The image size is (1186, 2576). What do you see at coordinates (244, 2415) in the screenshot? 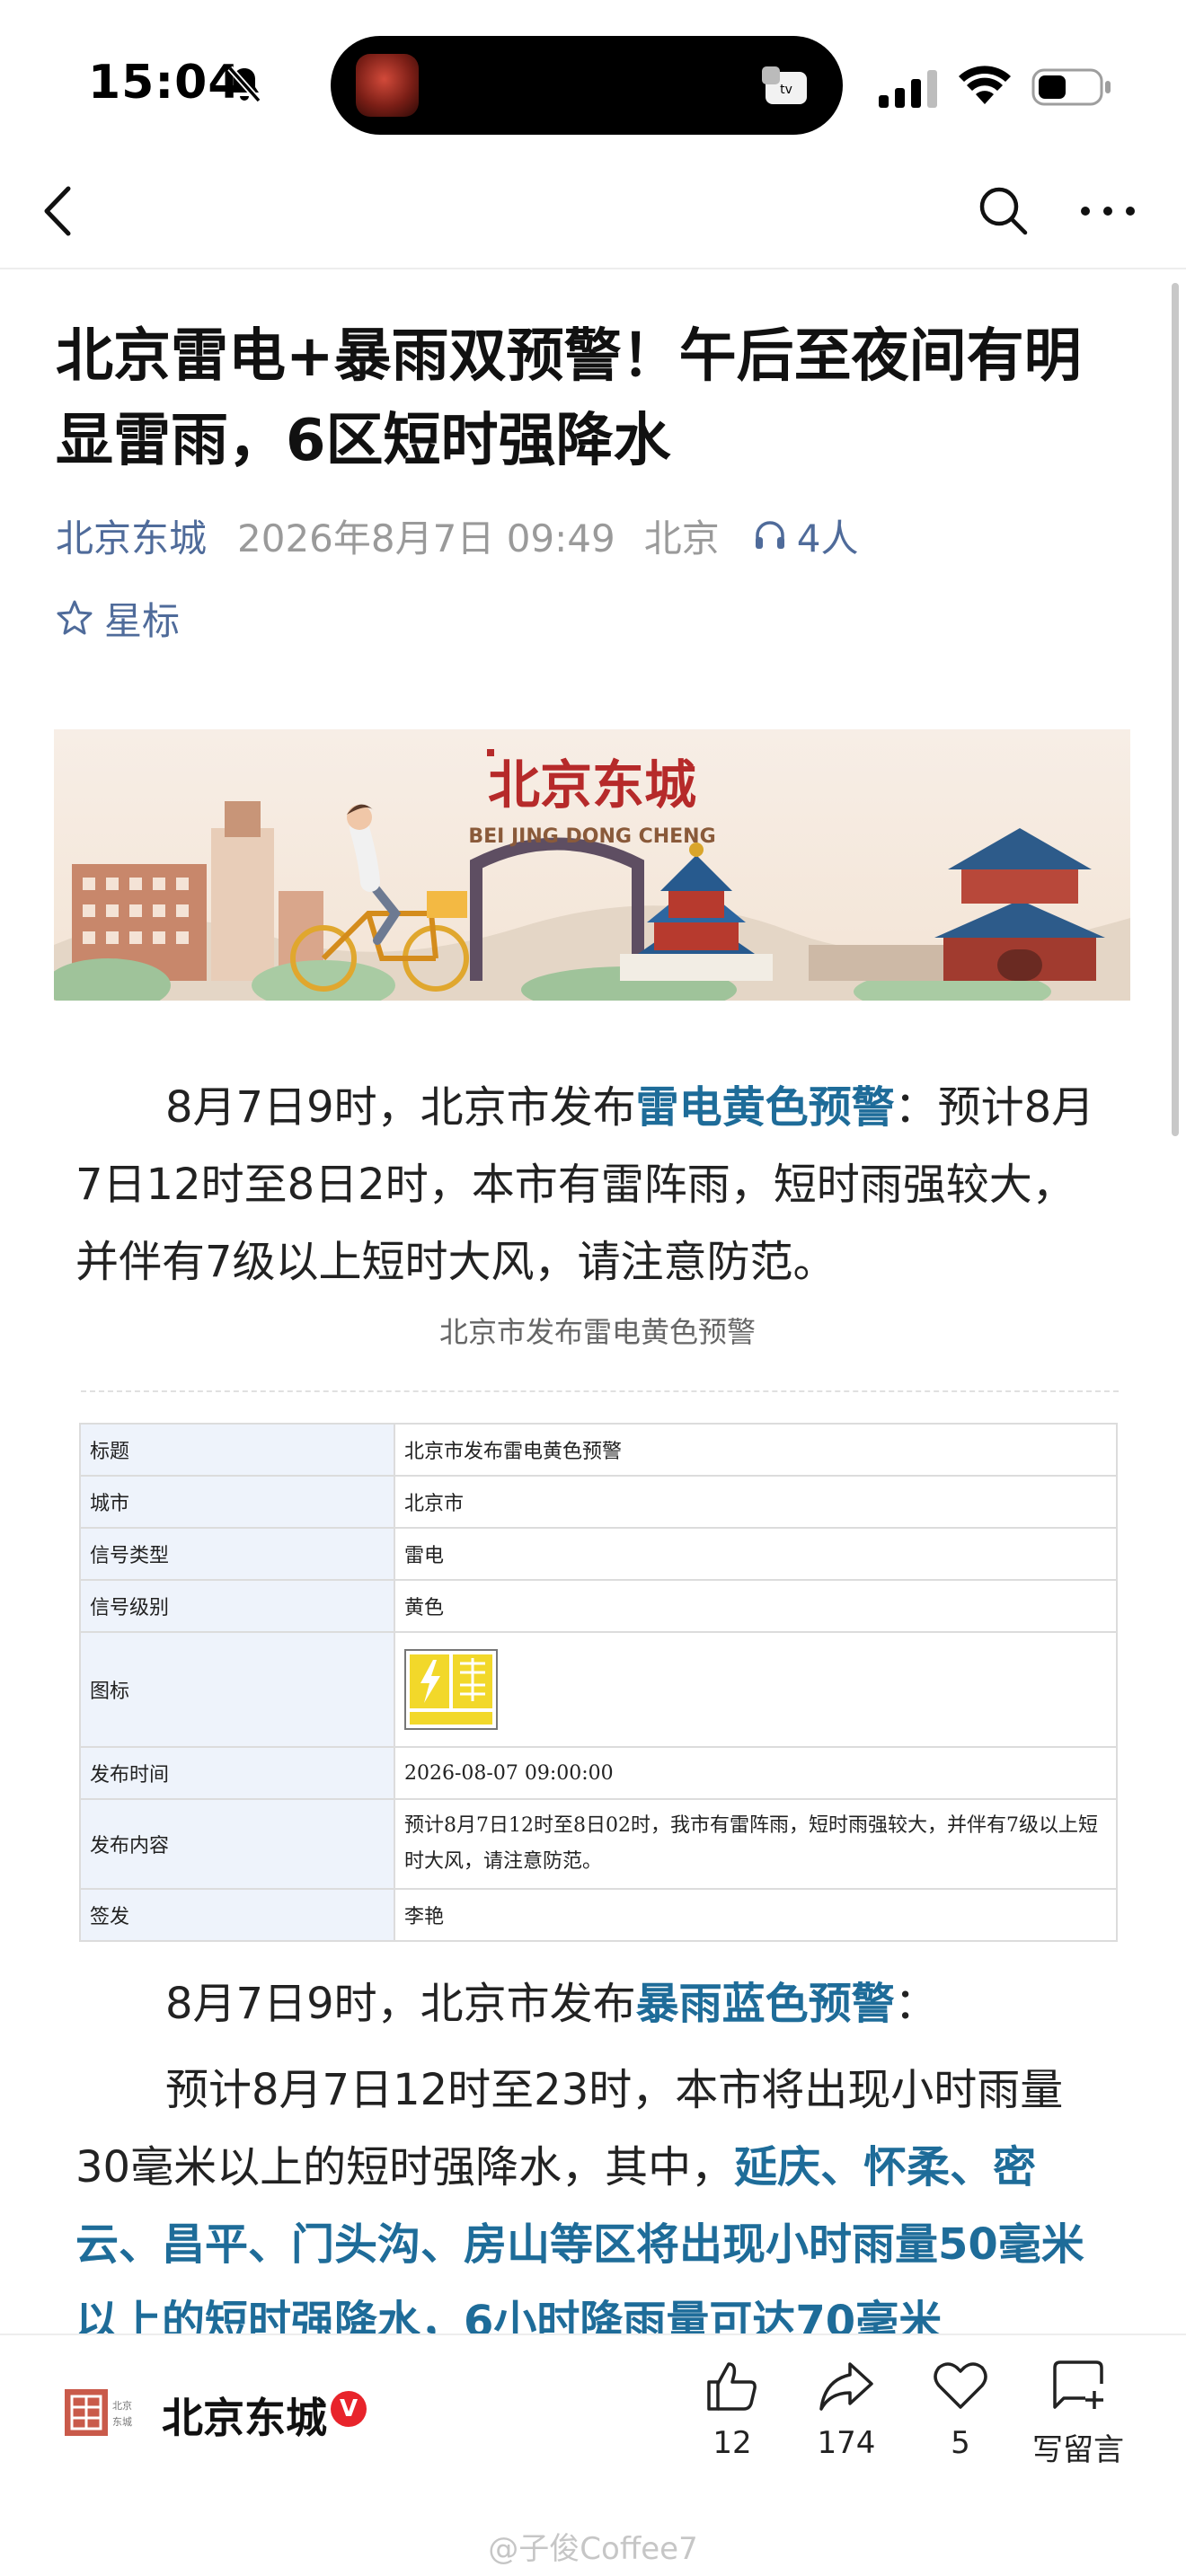
I see `bottom-account-name: 北京东城` at bounding box center [244, 2415].